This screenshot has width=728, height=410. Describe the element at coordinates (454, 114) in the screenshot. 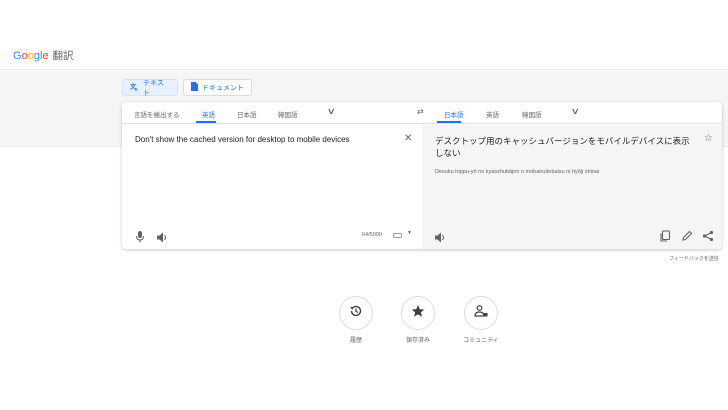

I see `target-lang-japanese: 日本語` at that location.